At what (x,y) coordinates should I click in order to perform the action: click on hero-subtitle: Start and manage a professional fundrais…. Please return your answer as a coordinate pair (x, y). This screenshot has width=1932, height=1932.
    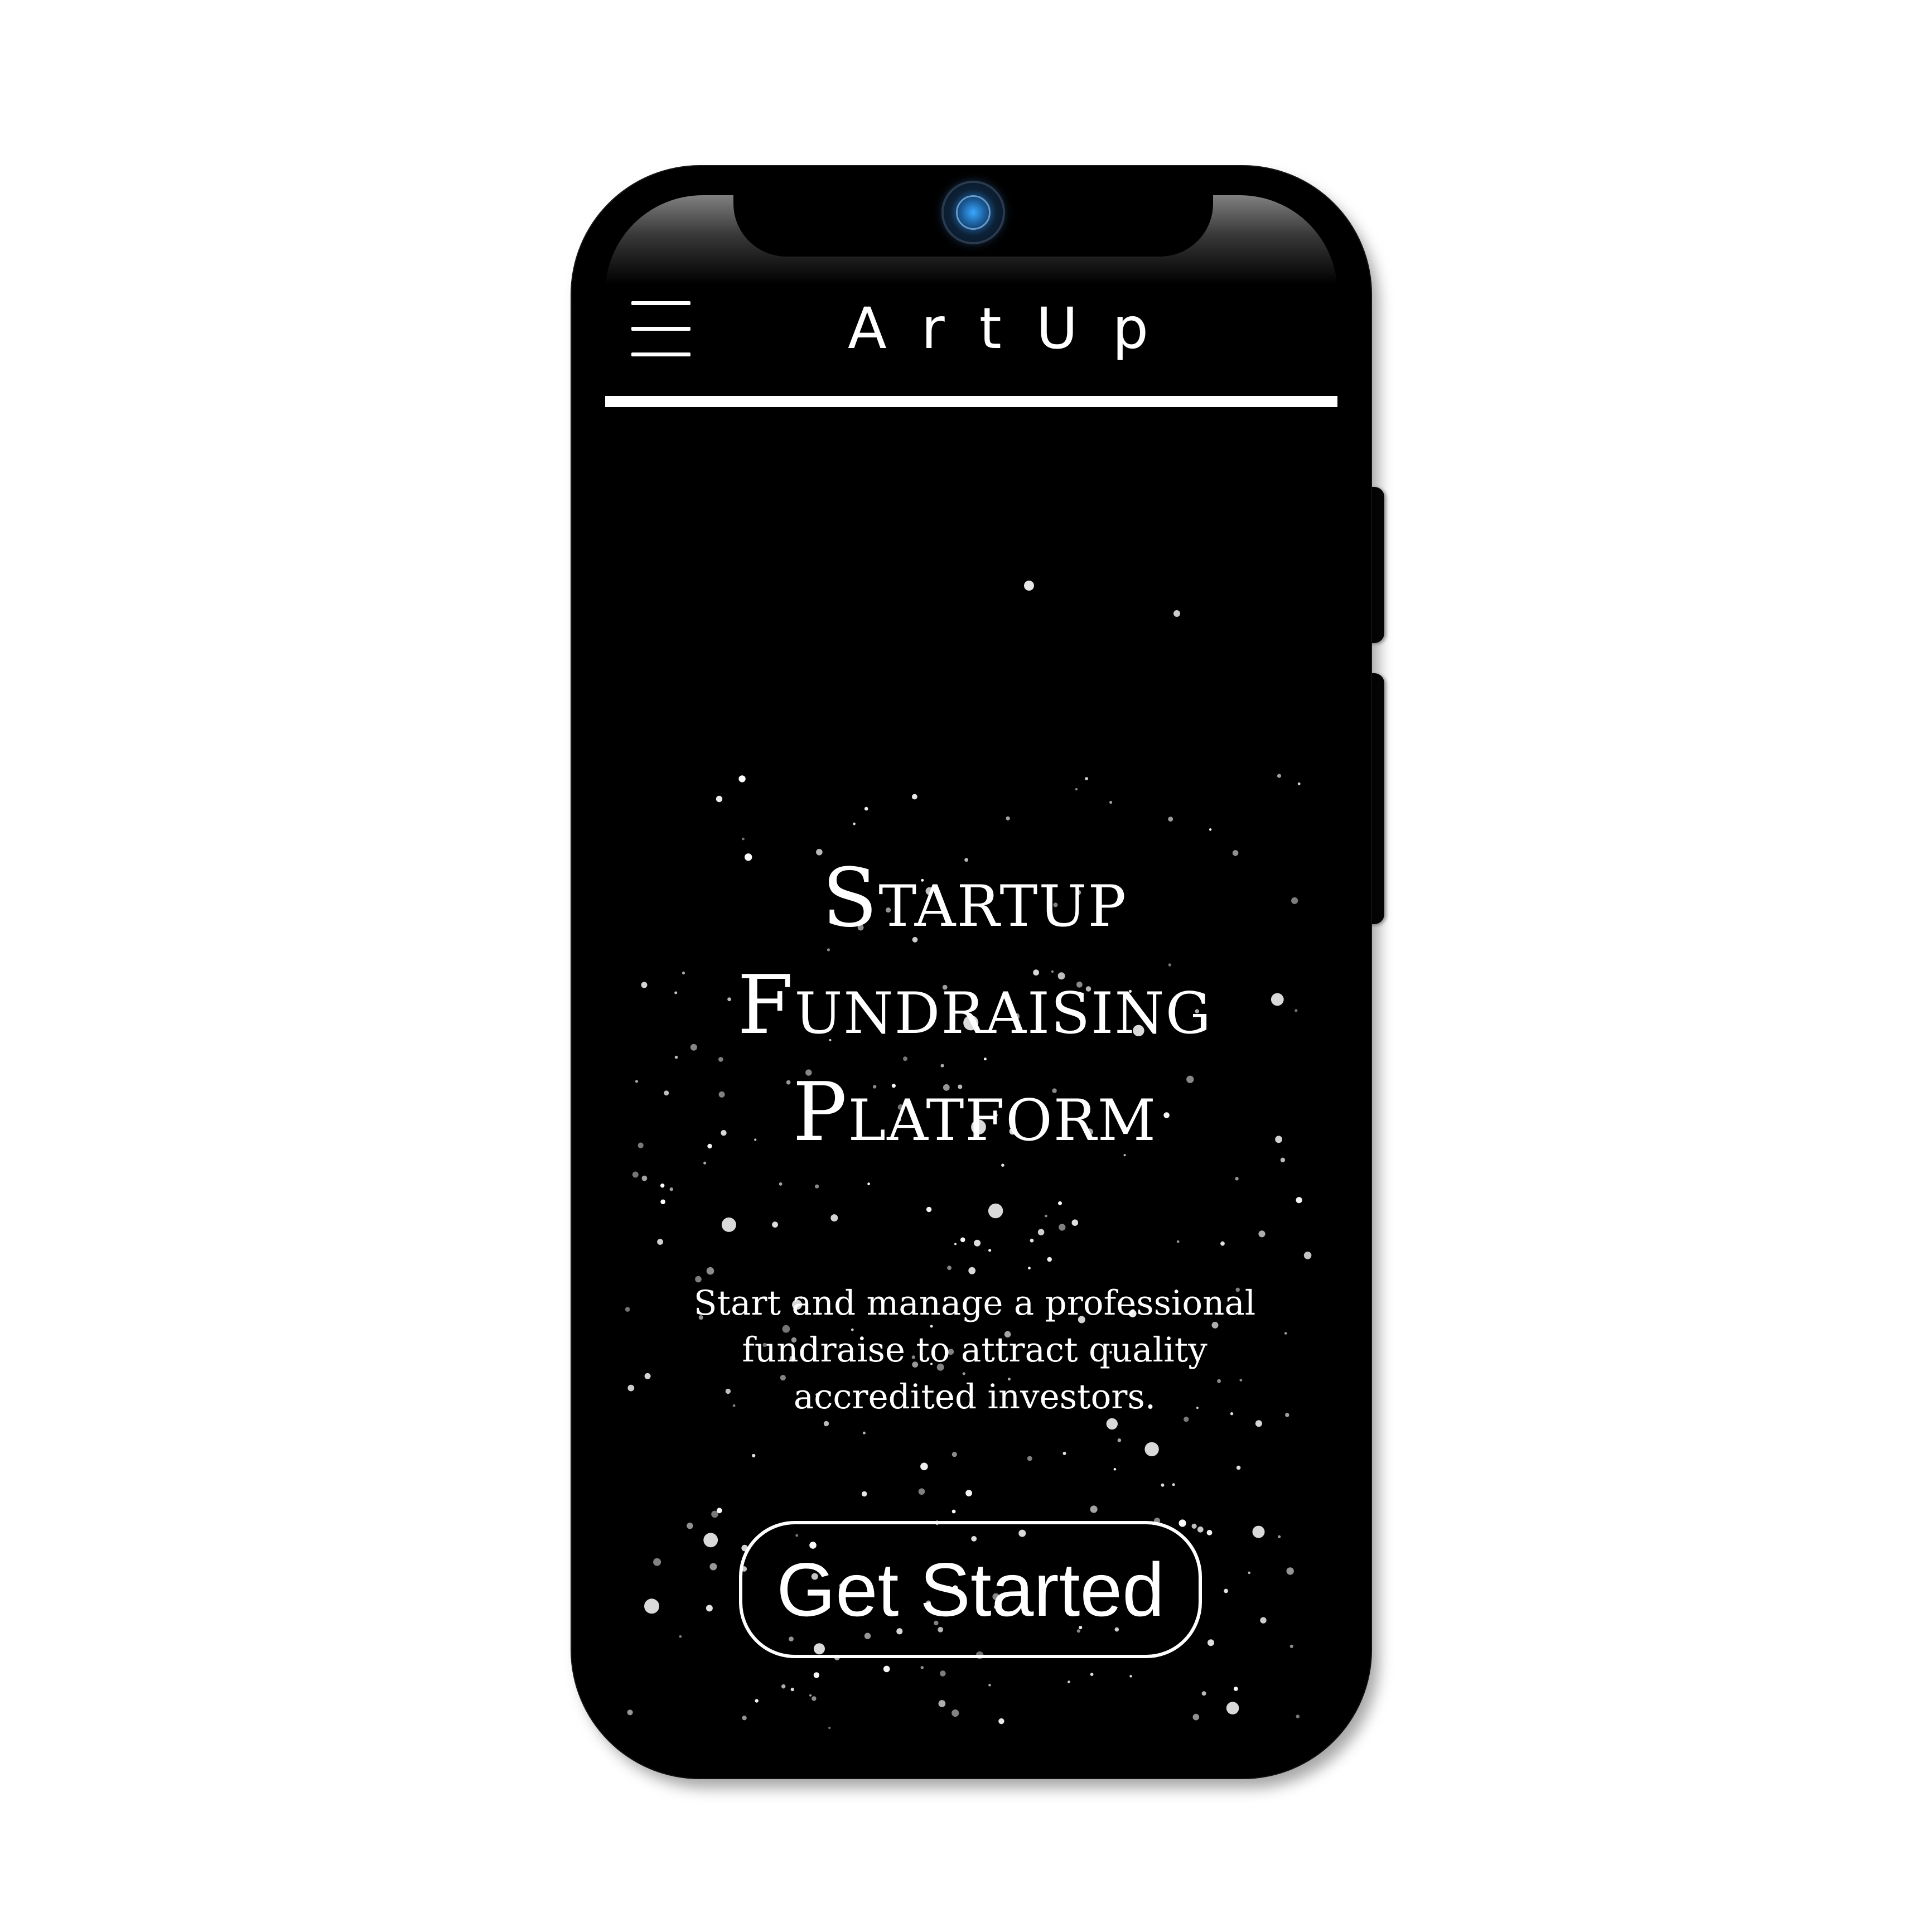
    Looking at the image, I should click on (974, 1350).